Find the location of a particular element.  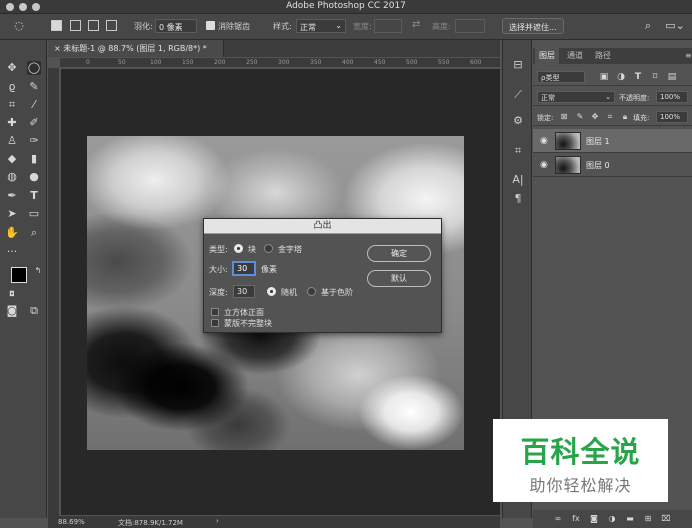

size-input: 30 is located at coordinates (244, 268).